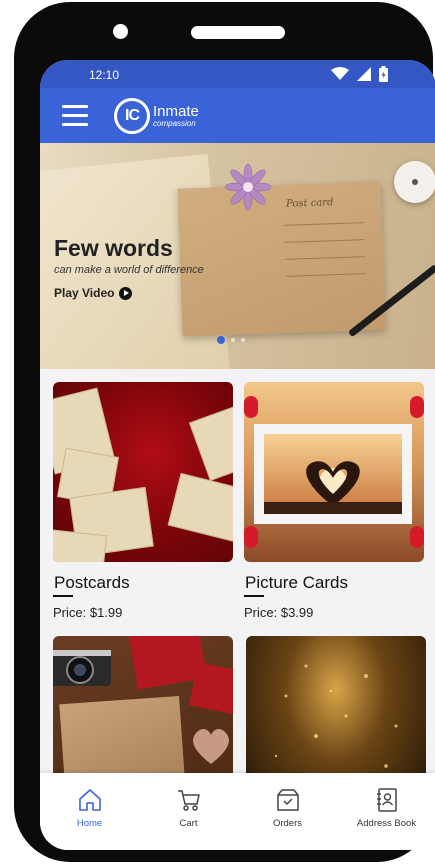  Describe the element at coordinates (176, 111) in the screenshot. I see `logo-name: Inmate` at that location.